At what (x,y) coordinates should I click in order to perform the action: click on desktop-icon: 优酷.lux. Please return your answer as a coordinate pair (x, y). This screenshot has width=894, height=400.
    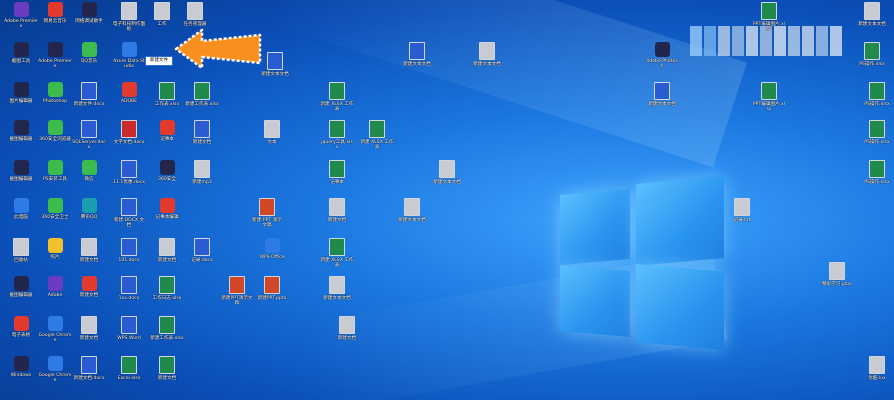
    Looking at the image, I should click on (877, 368).